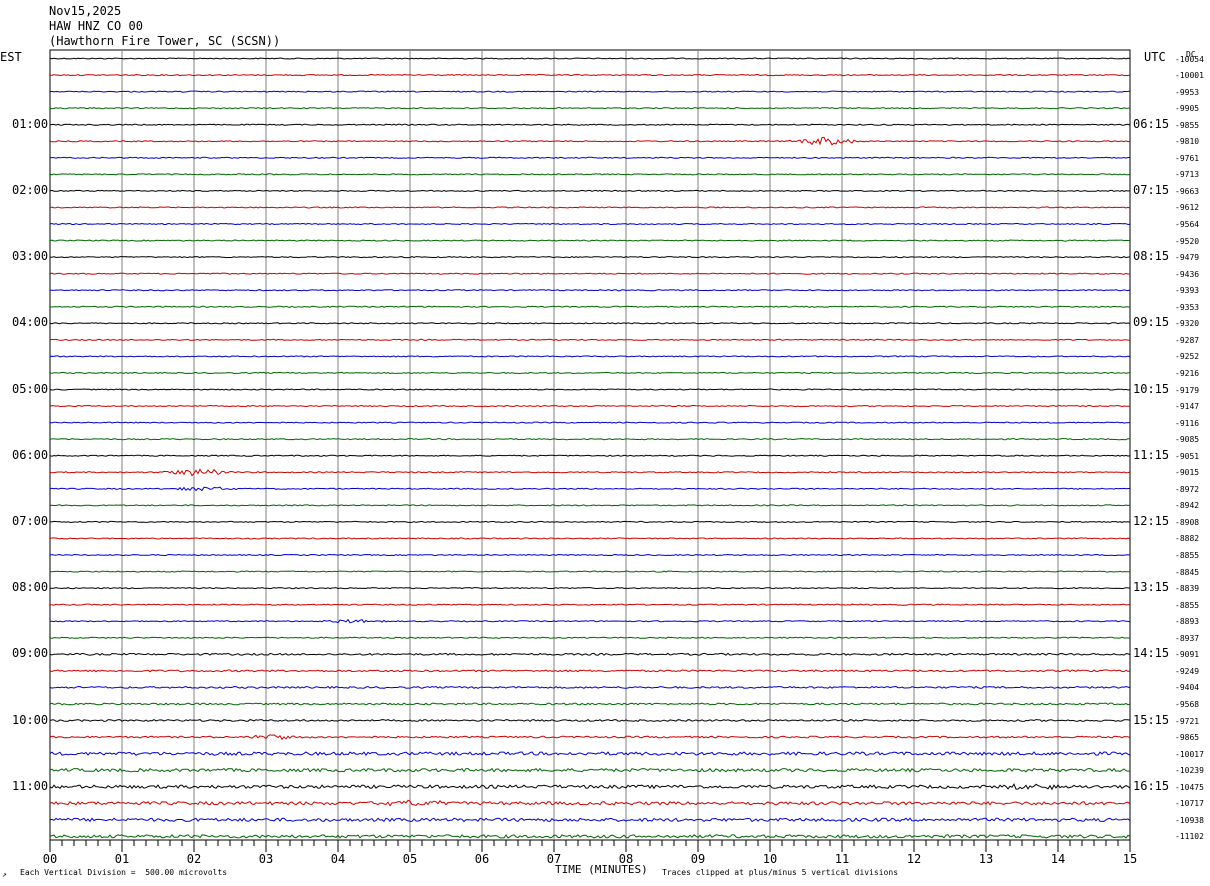  Describe the element at coordinates (1151, 520) in the screenshot. I see `right-hour-label: 12:15` at that location.